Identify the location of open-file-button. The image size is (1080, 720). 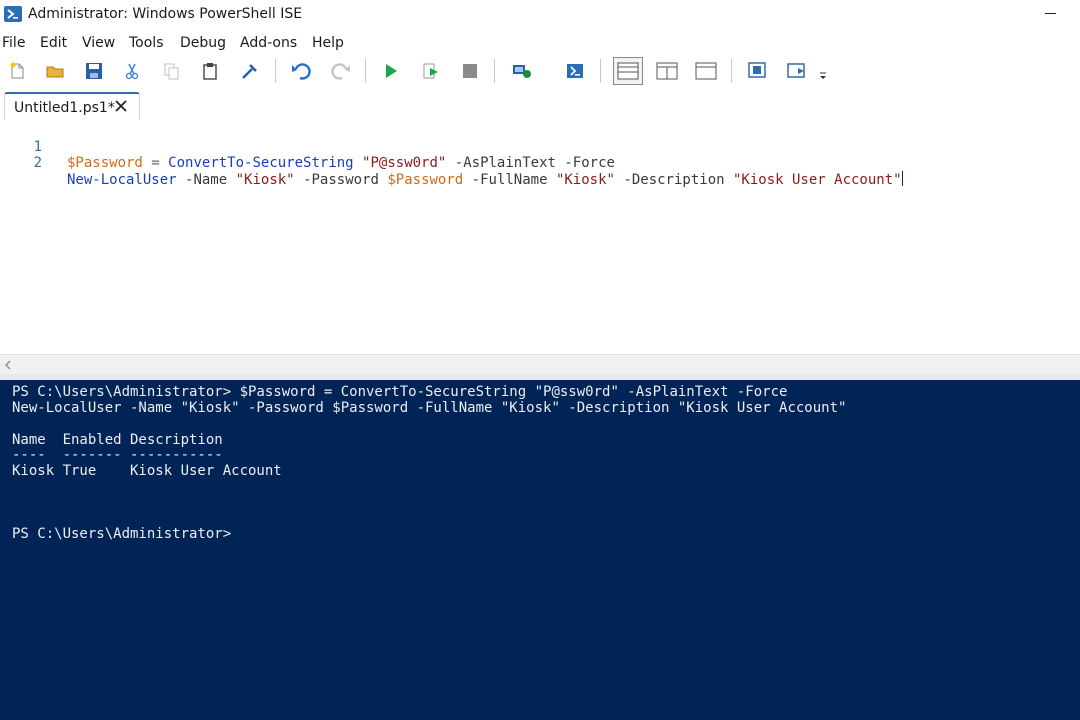
(55, 71).